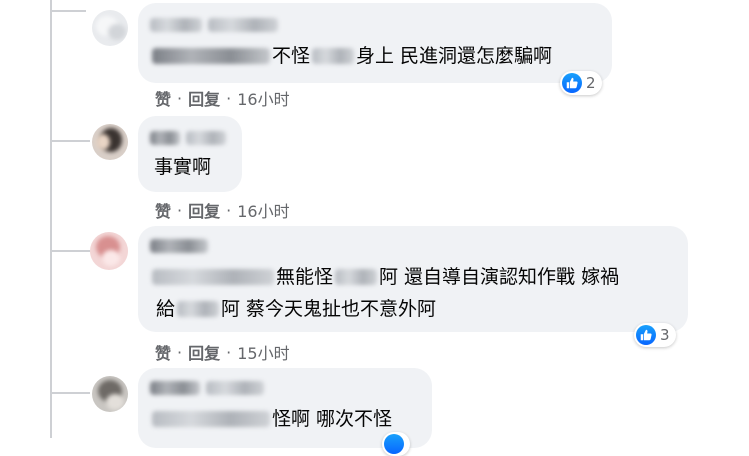  What do you see at coordinates (183, 167) in the screenshot?
I see `comment-text: 事實啊` at bounding box center [183, 167].